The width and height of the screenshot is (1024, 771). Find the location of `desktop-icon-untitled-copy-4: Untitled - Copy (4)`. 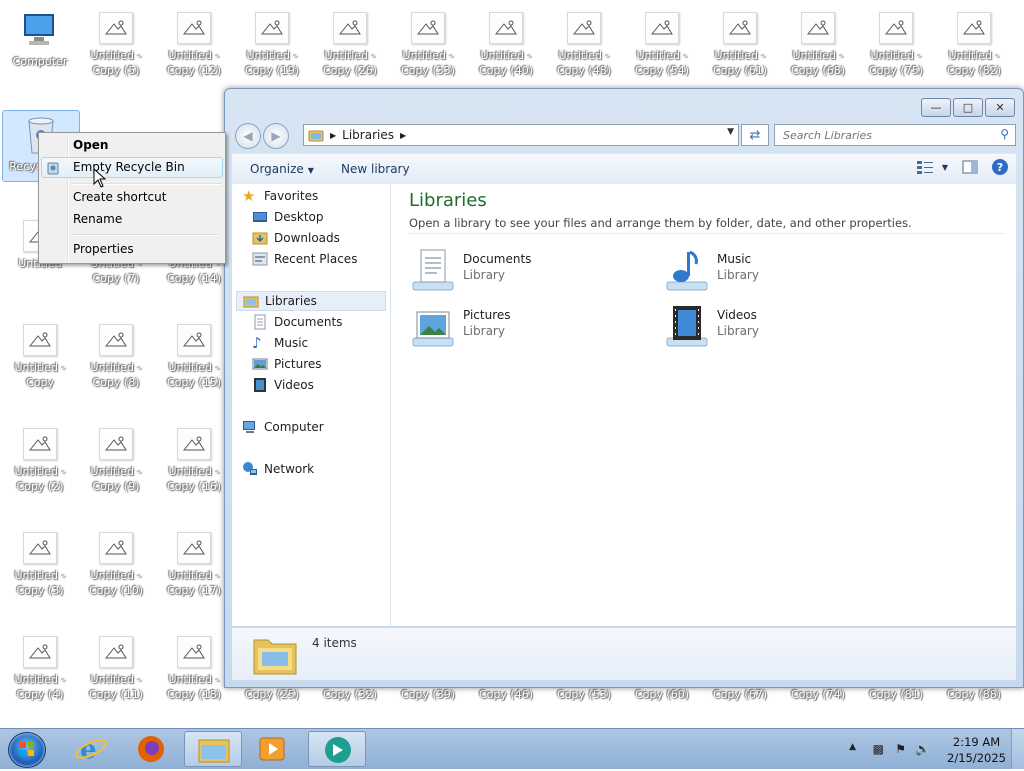

desktop-icon-untitled-copy-4: Untitled - Copy (4) is located at coordinates (40, 666).